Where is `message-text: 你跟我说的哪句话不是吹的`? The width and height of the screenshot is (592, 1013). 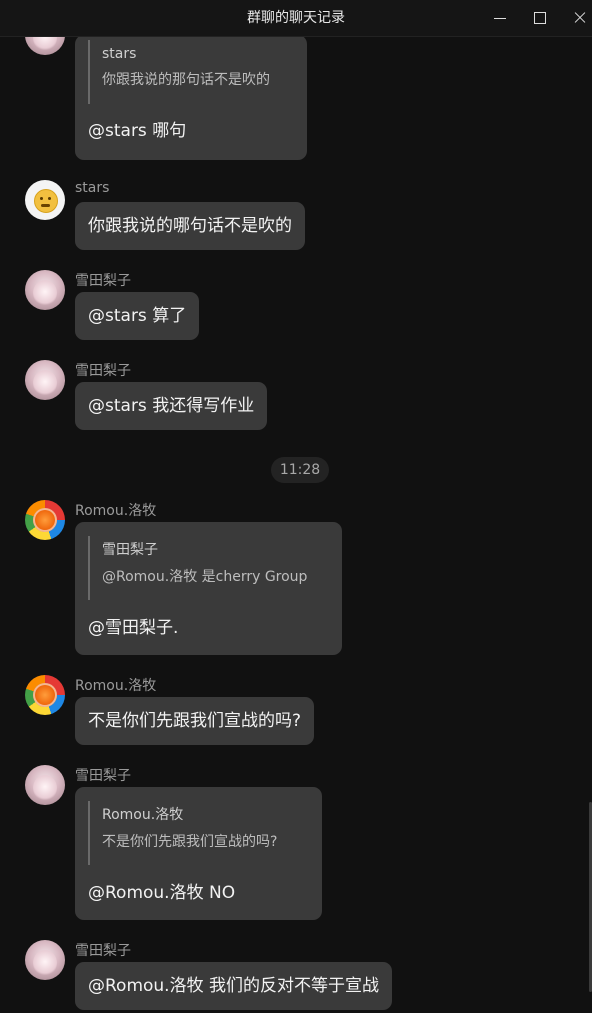
message-text: 你跟我说的哪句话不是吹的 is located at coordinates (190, 226).